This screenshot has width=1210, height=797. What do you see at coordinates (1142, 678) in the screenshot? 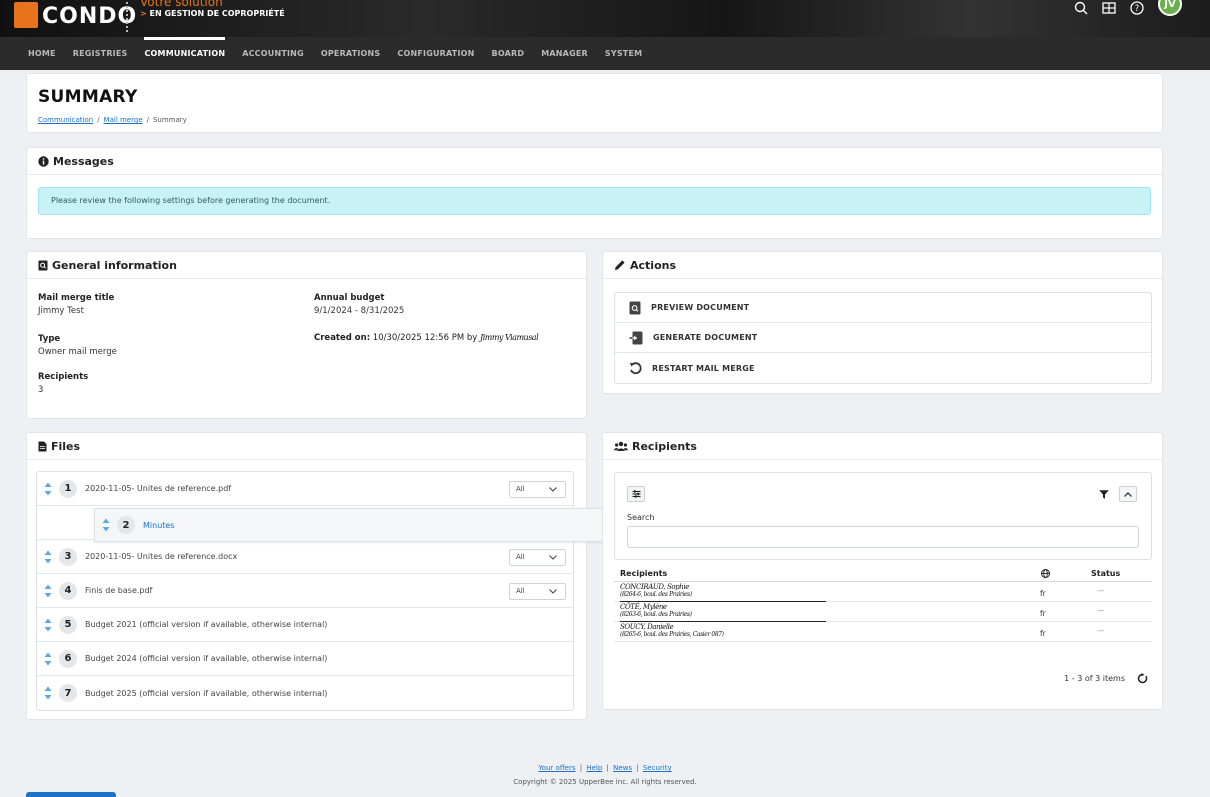
I see `refresh-icon` at bounding box center [1142, 678].